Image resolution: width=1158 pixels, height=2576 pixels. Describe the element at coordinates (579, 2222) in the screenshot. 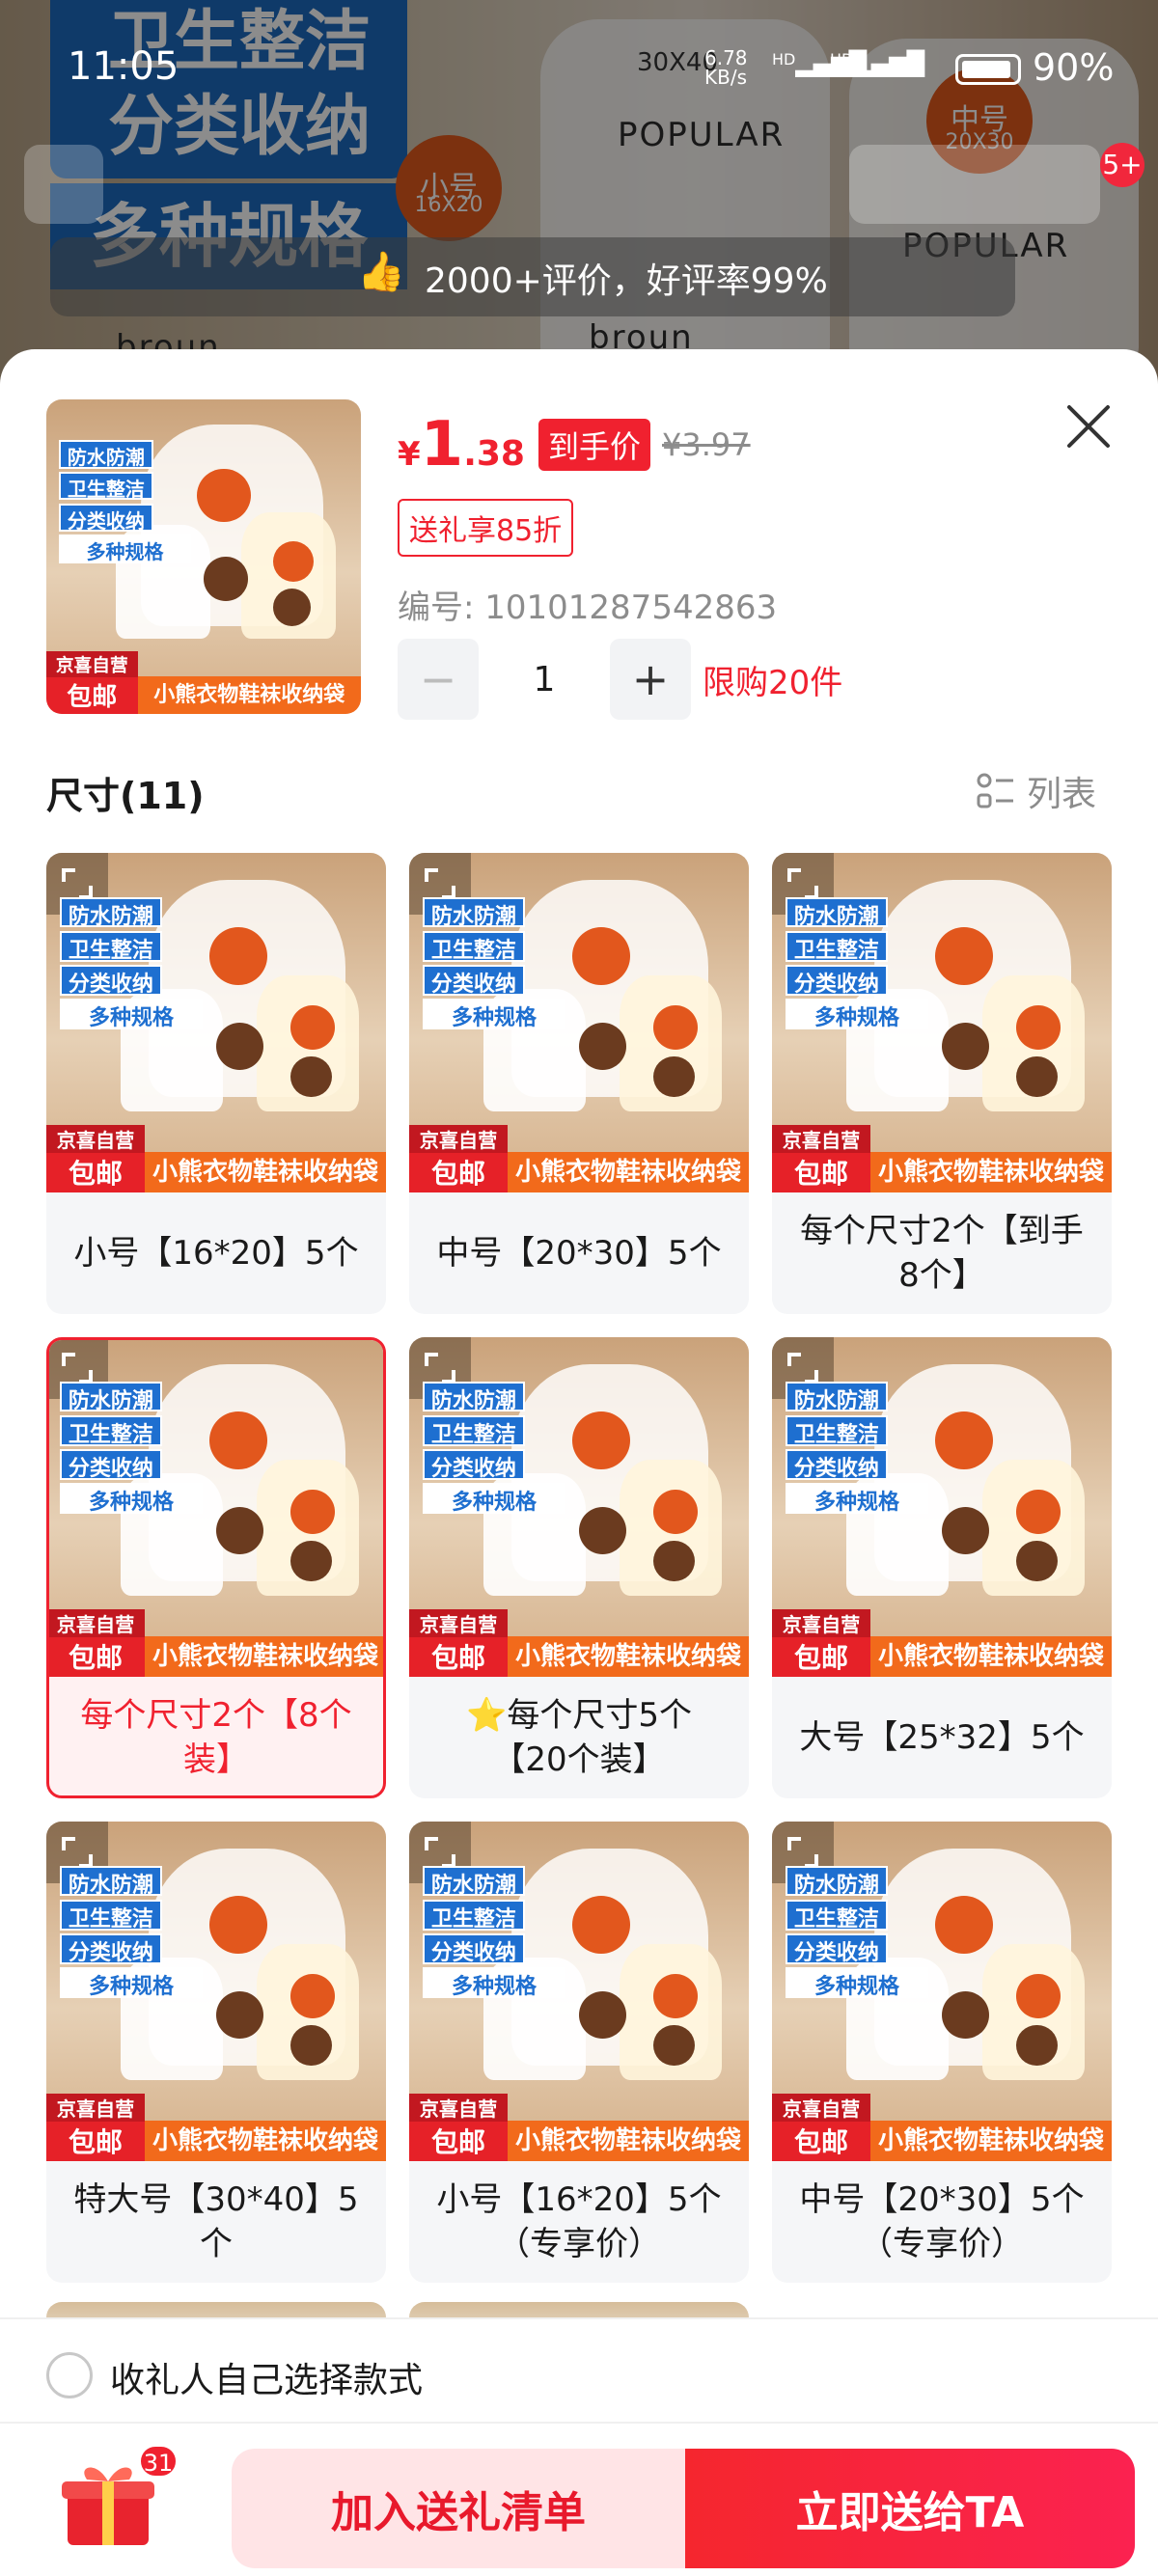

I see `spec-option-label: 小号【16*20】5个（专享价）` at that location.